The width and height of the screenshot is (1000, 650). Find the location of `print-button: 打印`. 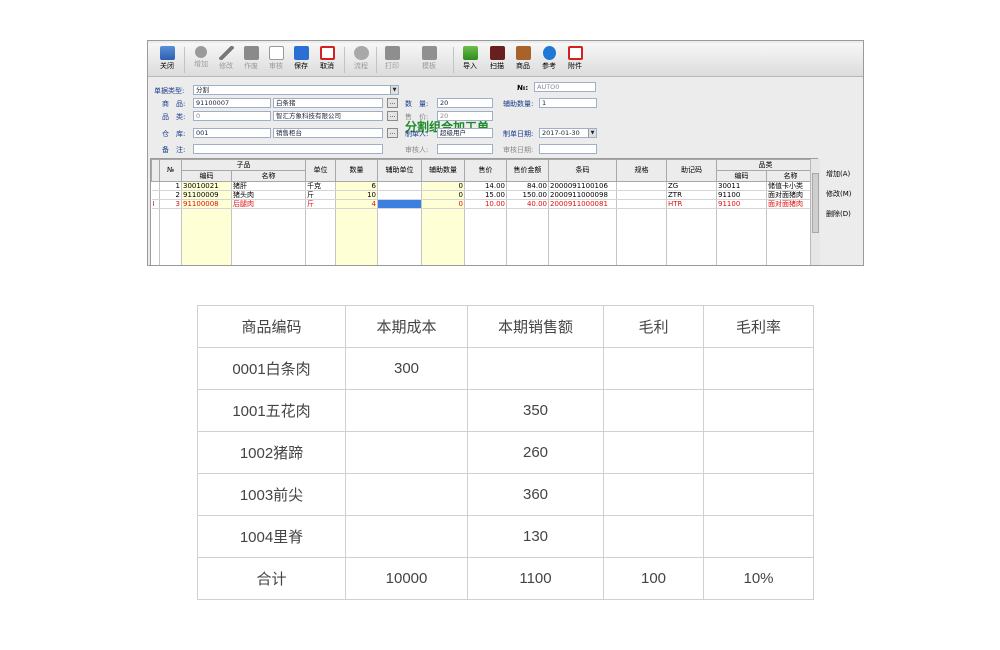

print-button: 打印 is located at coordinates (392, 60).